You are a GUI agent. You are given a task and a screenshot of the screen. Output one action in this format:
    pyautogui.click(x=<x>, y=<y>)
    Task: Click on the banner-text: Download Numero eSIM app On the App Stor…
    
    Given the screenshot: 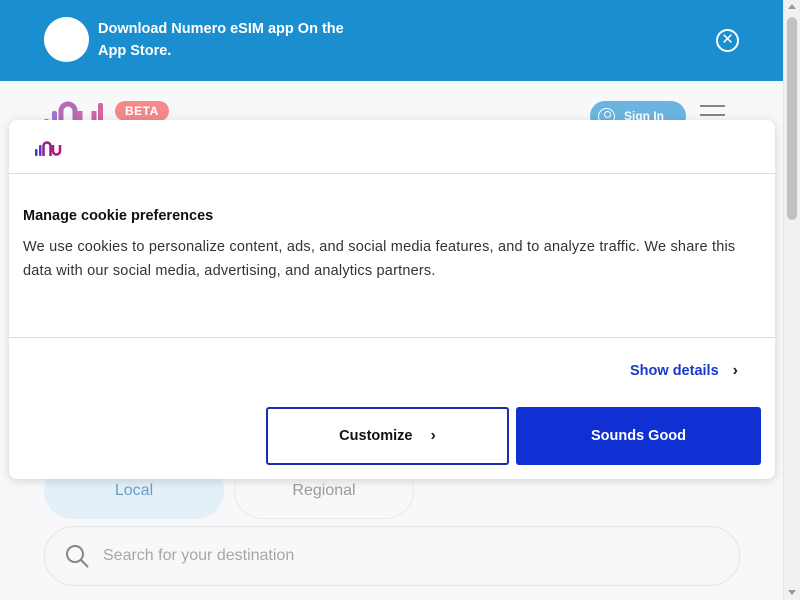 What is the action you would take?
    pyautogui.click(x=233, y=40)
    